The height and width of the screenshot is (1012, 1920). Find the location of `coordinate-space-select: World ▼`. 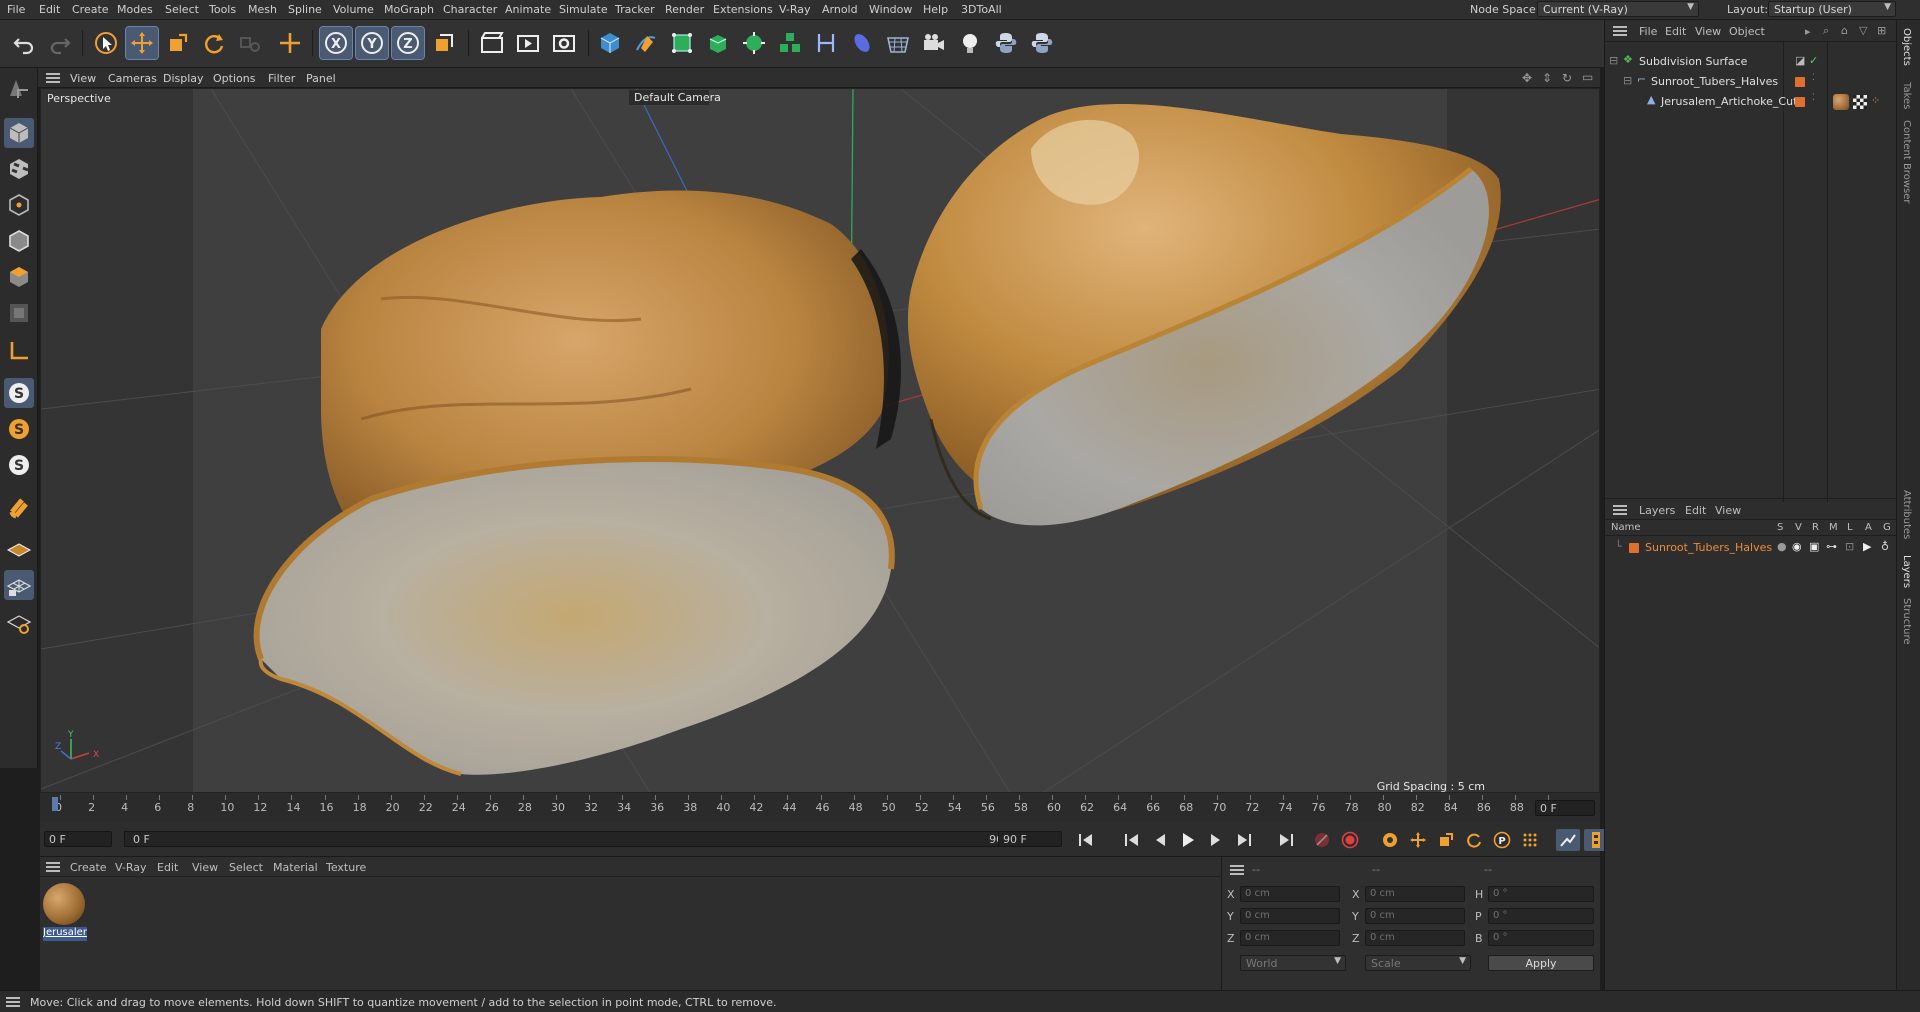

coordinate-space-select: World ▼ is located at coordinates (1293, 963).